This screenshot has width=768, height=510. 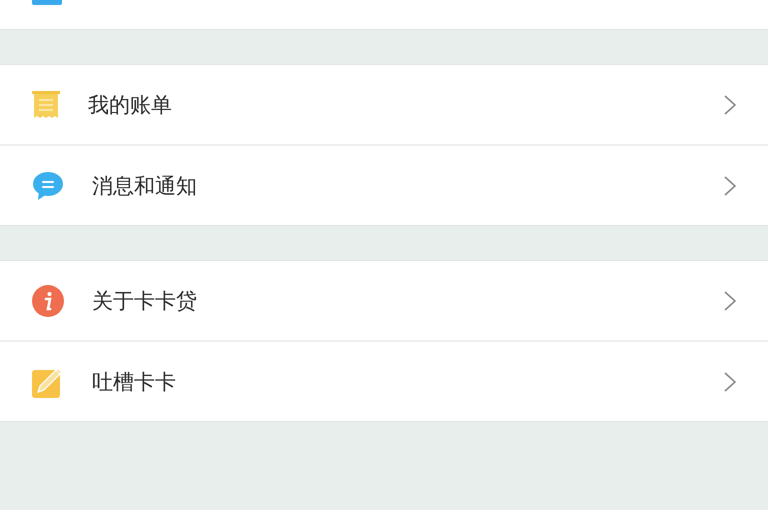 I want to click on receipt-icon, so click(x=46, y=105).